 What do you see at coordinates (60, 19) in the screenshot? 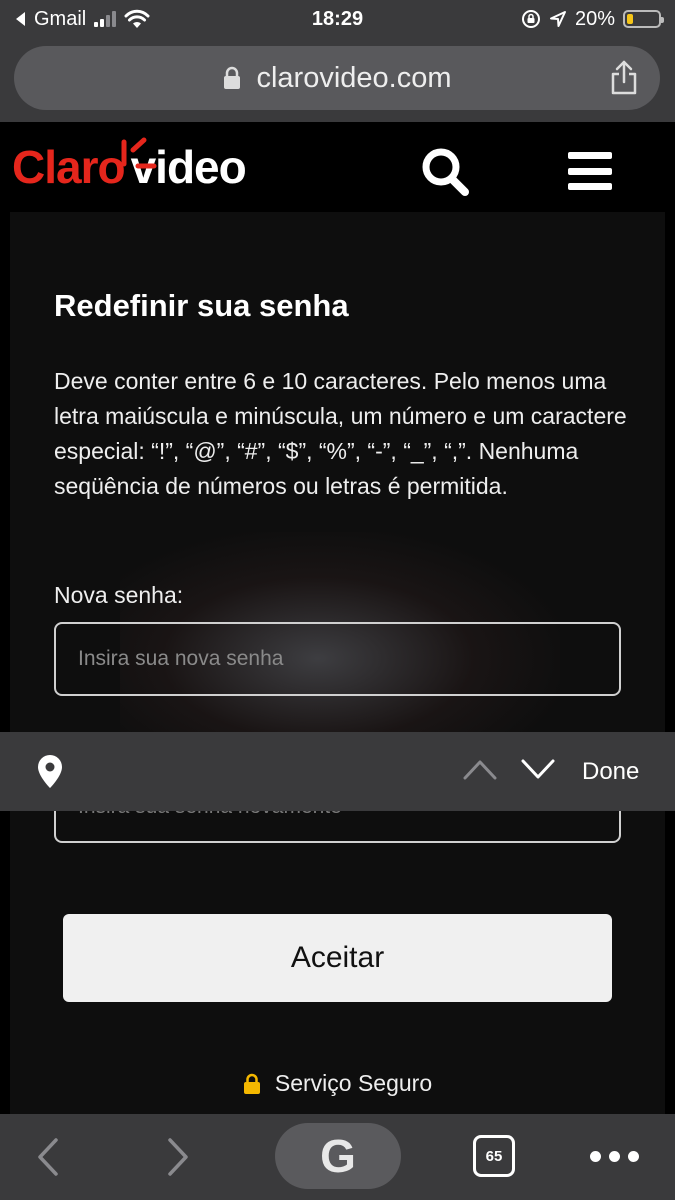
I see `carrier-label: Gmail` at bounding box center [60, 19].